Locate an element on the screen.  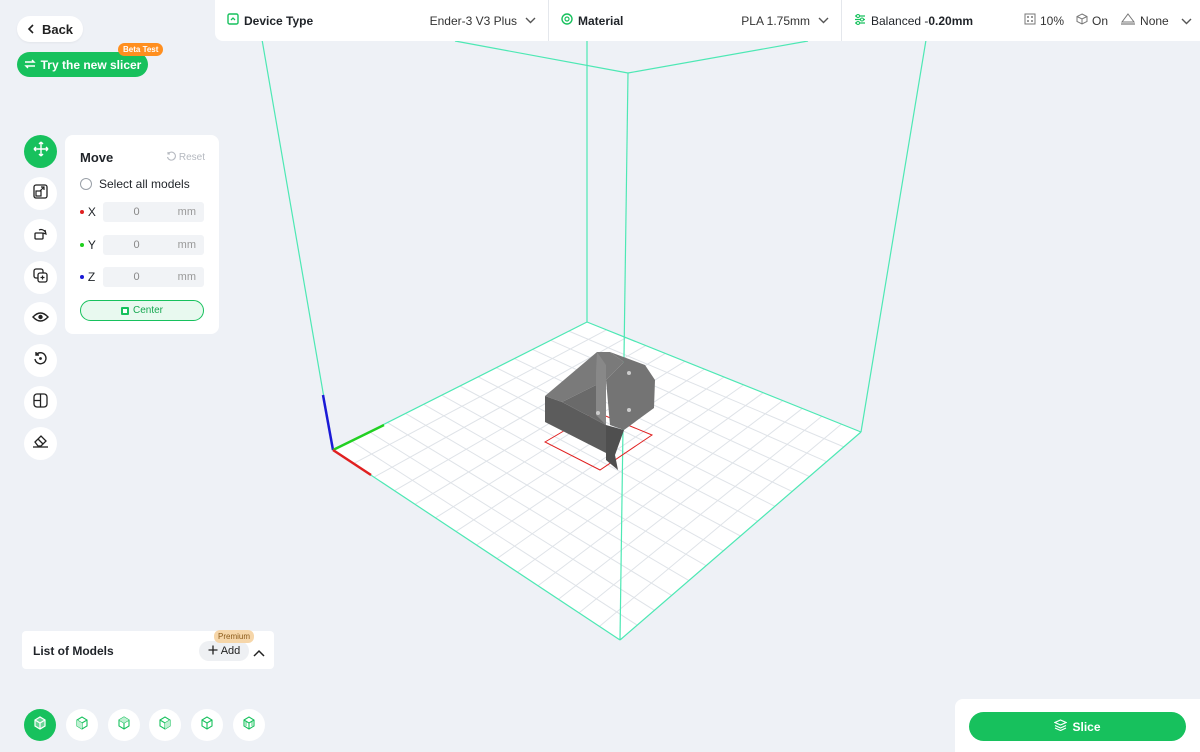
cube-top-icon is located at coordinates (124, 725).